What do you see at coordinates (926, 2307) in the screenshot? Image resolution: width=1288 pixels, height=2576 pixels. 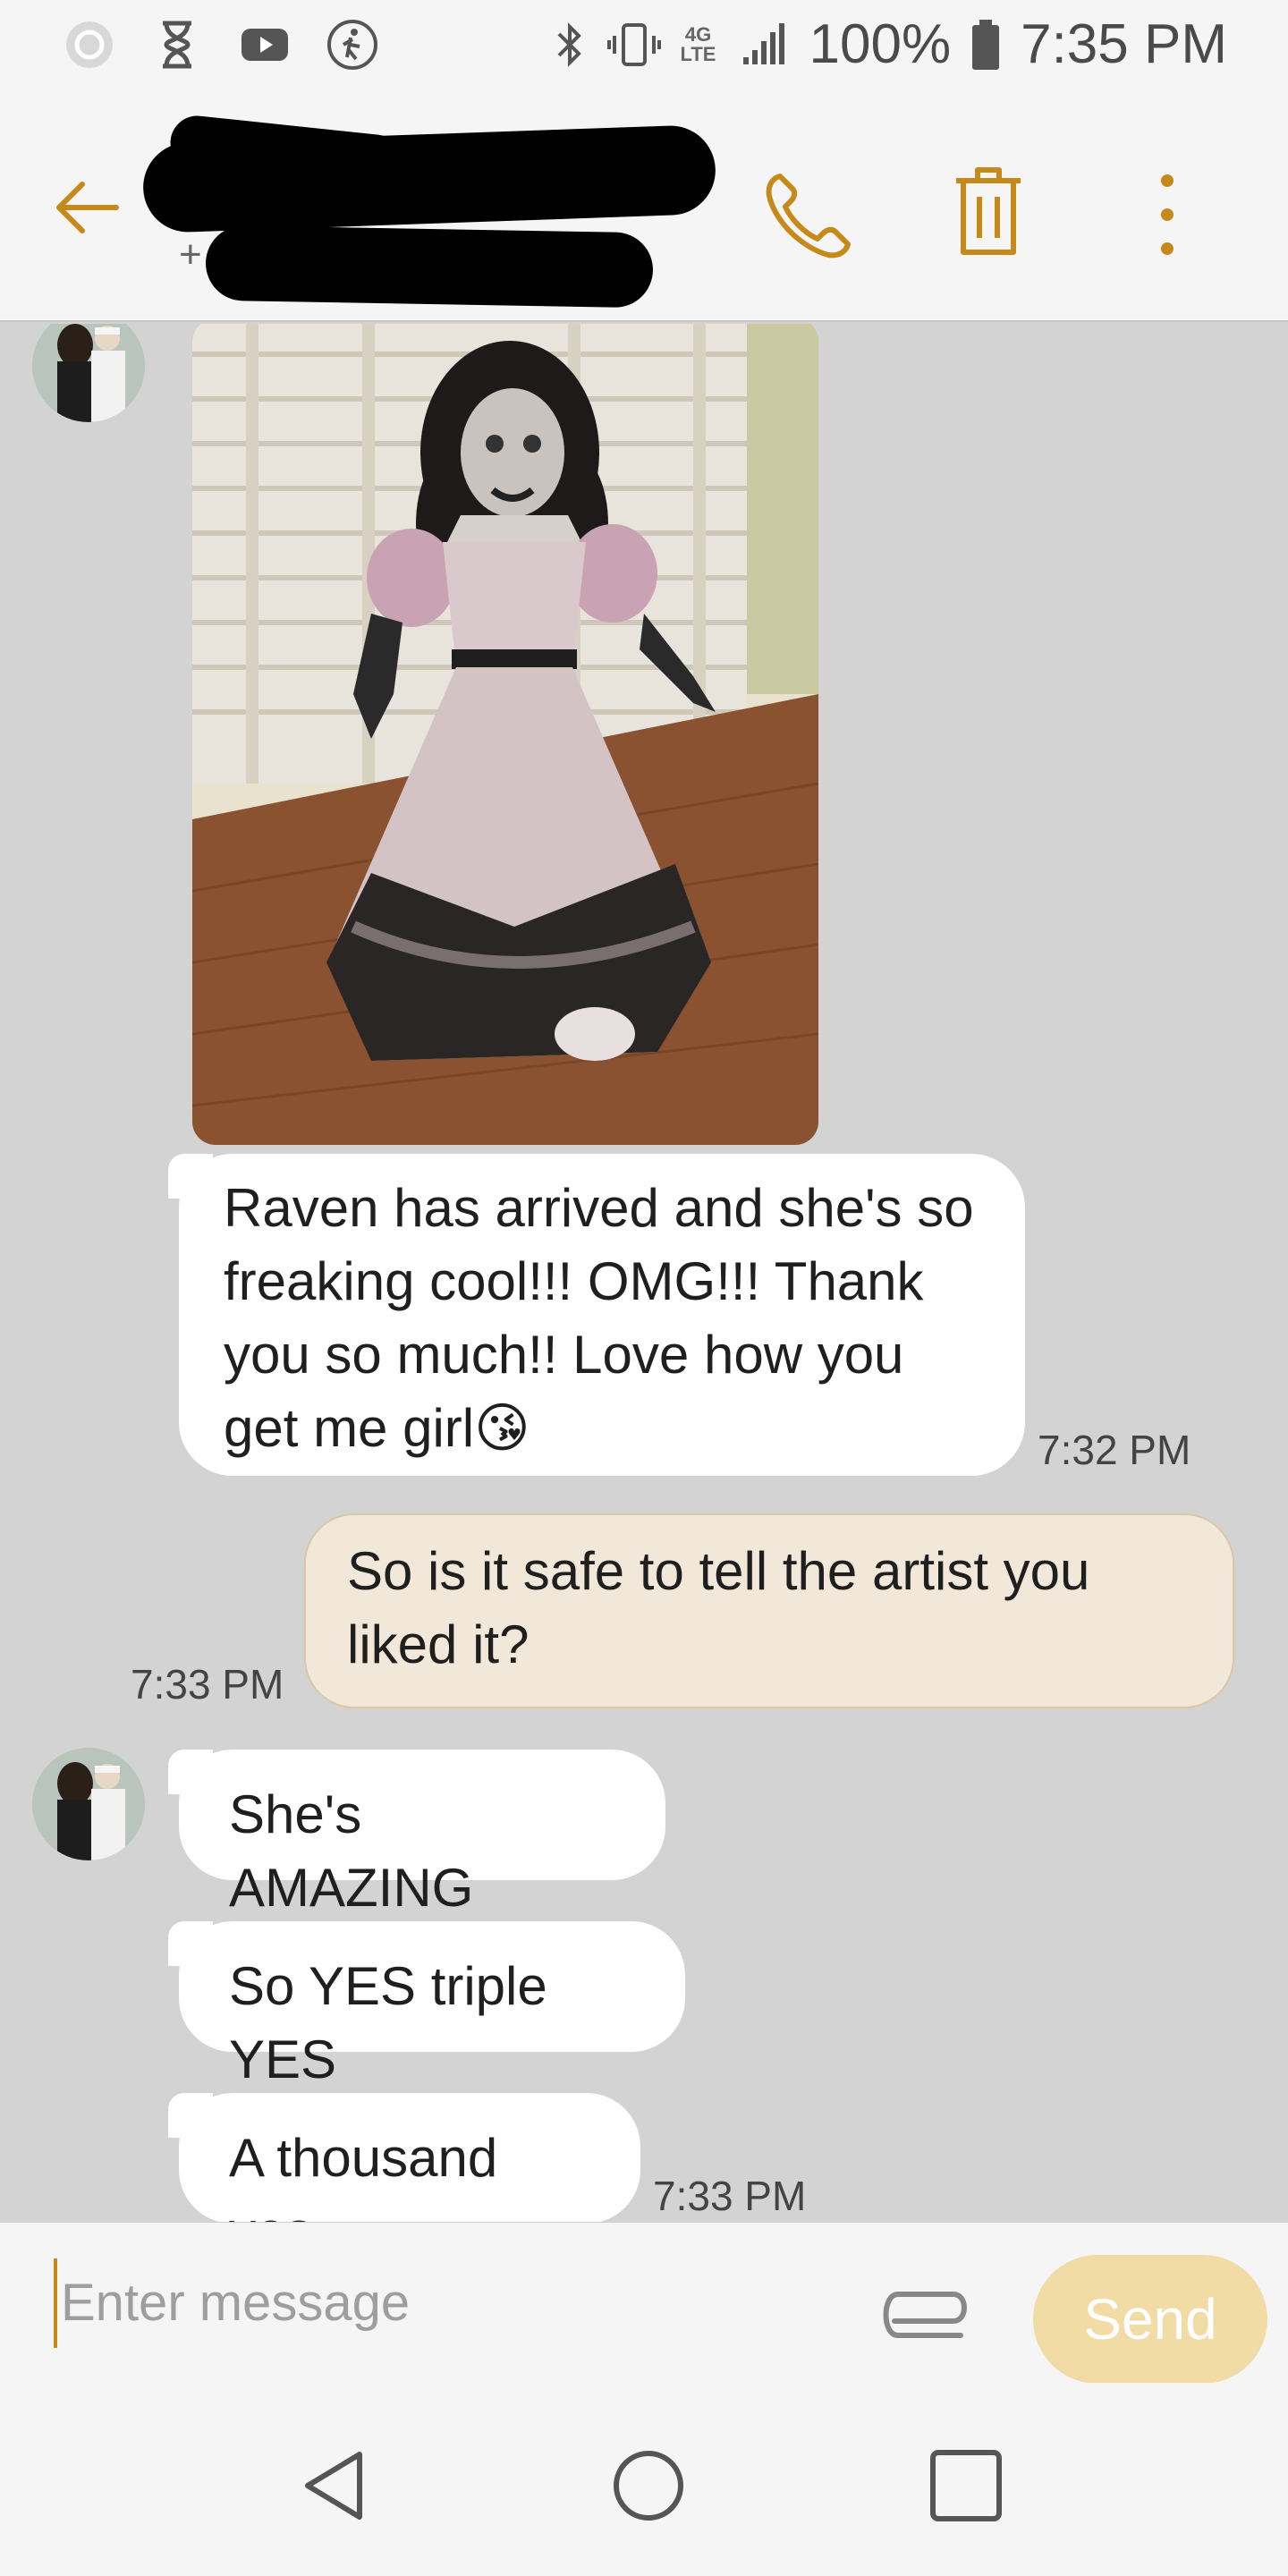 I see `paperclip-icon` at bounding box center [926, 2307].